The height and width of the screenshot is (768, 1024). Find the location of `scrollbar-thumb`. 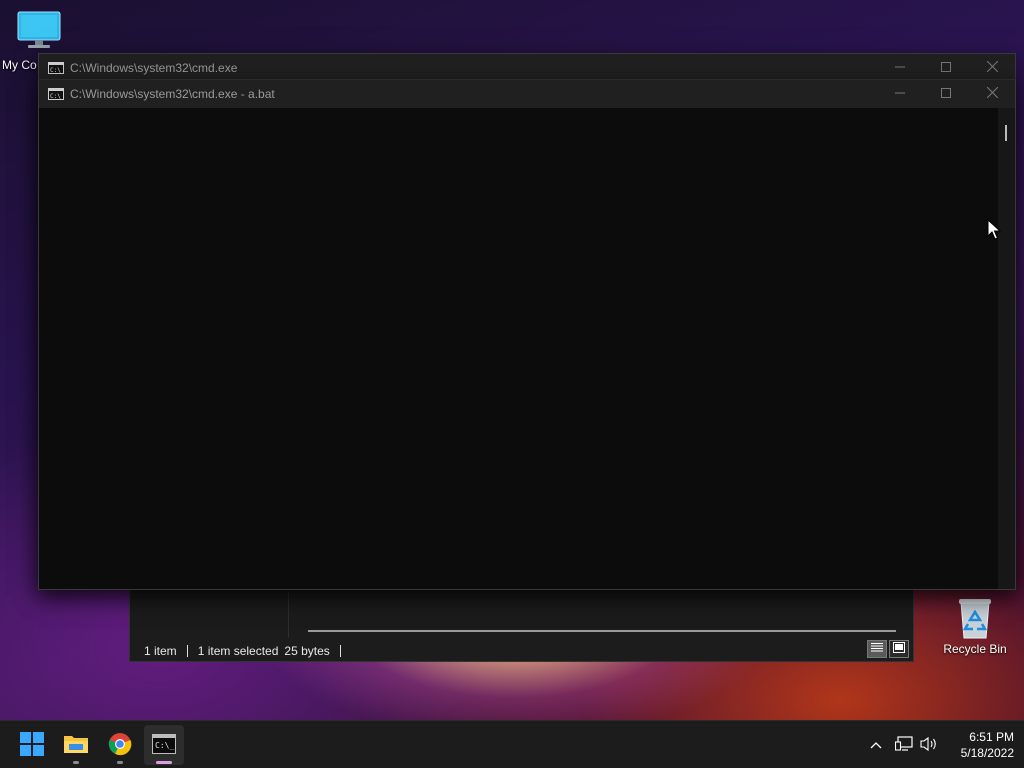

scrollbar-thumb is located at coordinates (1006, 133).